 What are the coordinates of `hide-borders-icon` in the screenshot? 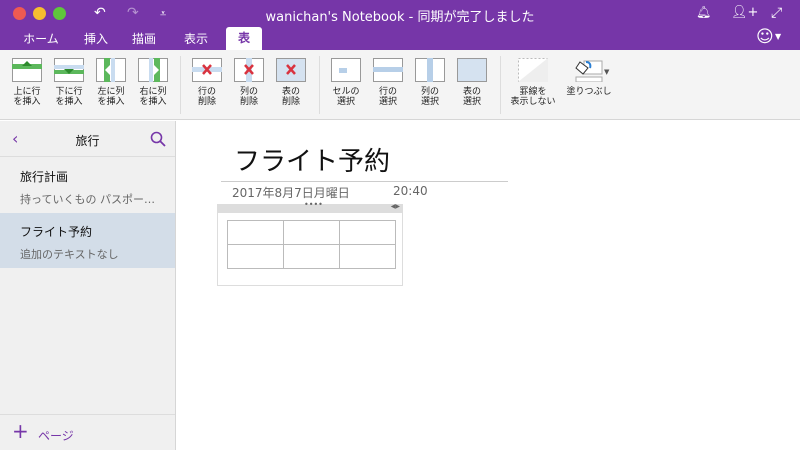 It's located at (533, 70).